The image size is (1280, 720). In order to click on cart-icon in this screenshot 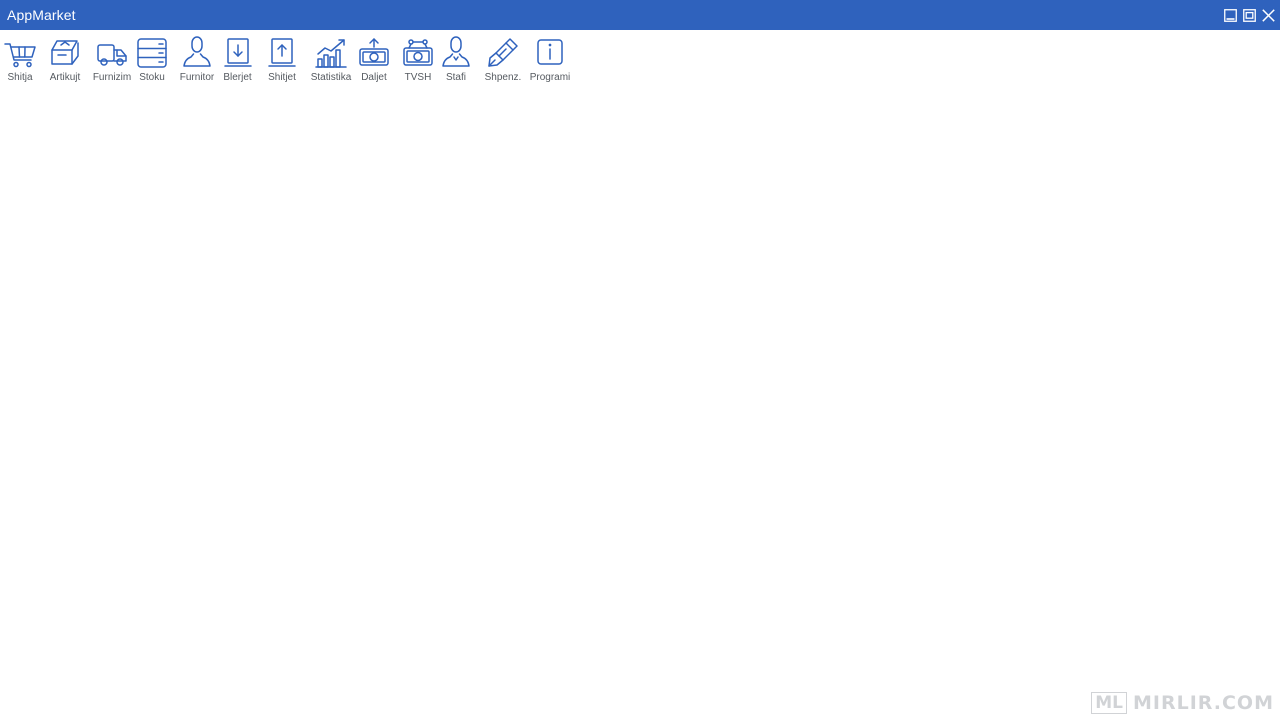, I will do `click(20, 55)`.